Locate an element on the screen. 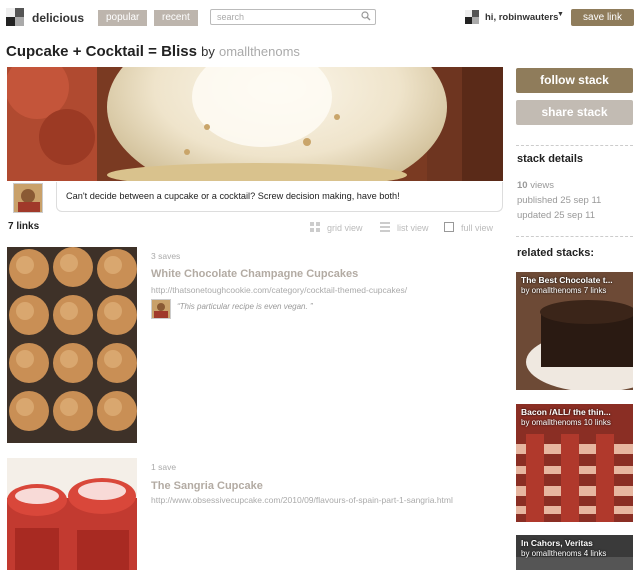 This screenshot has width=640, height=570. stack-author-avatar is located at coordinates (28, 198).